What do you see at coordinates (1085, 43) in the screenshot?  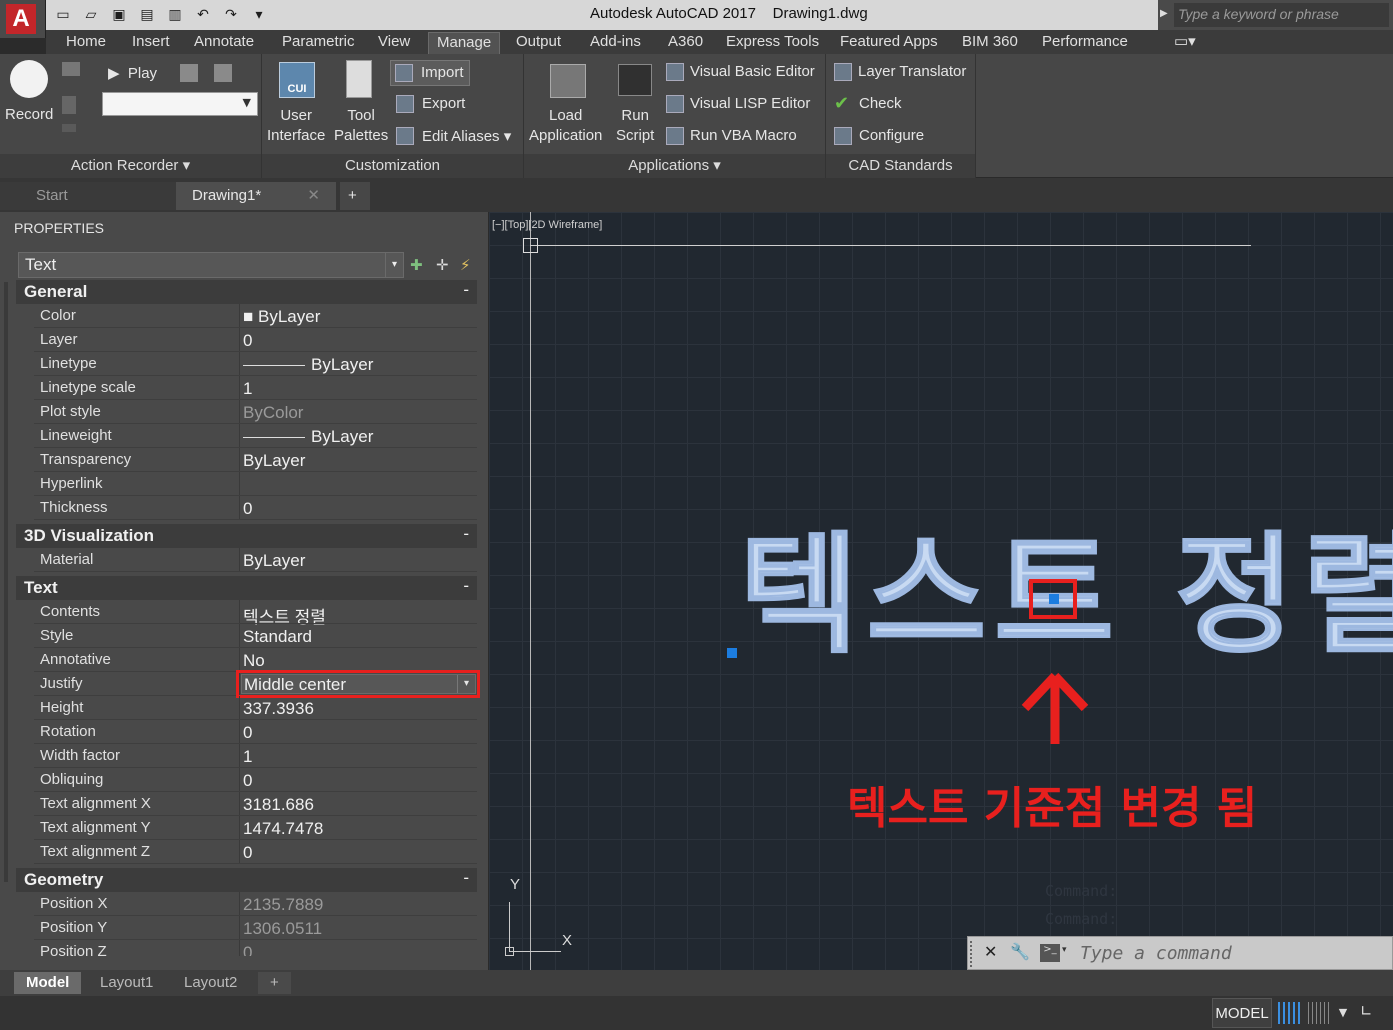 I see `tab-performance: Performance` at bounding box center [1085, 43].